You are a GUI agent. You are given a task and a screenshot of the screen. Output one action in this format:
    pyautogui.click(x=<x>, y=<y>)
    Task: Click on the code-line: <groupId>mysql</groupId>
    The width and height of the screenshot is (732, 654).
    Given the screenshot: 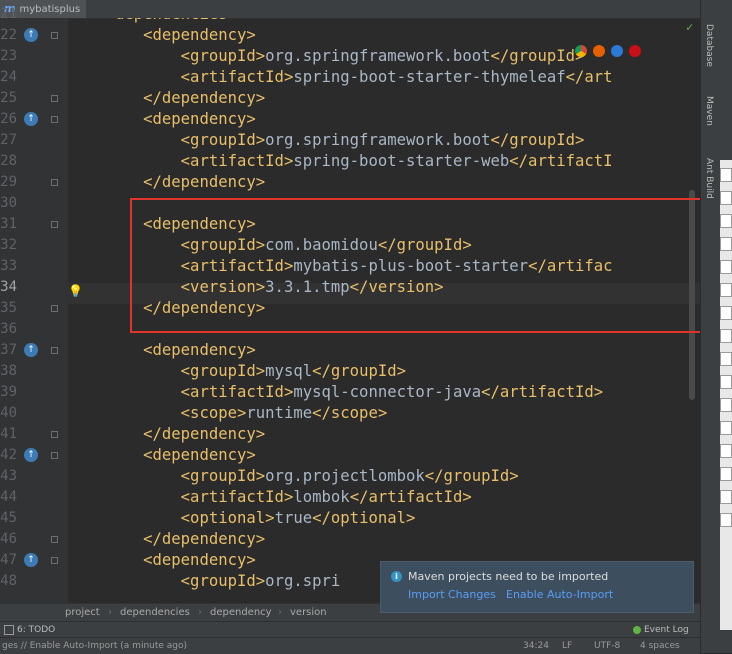 What is the action you would take?
    pyautogui.click(x=237, y=371)
    